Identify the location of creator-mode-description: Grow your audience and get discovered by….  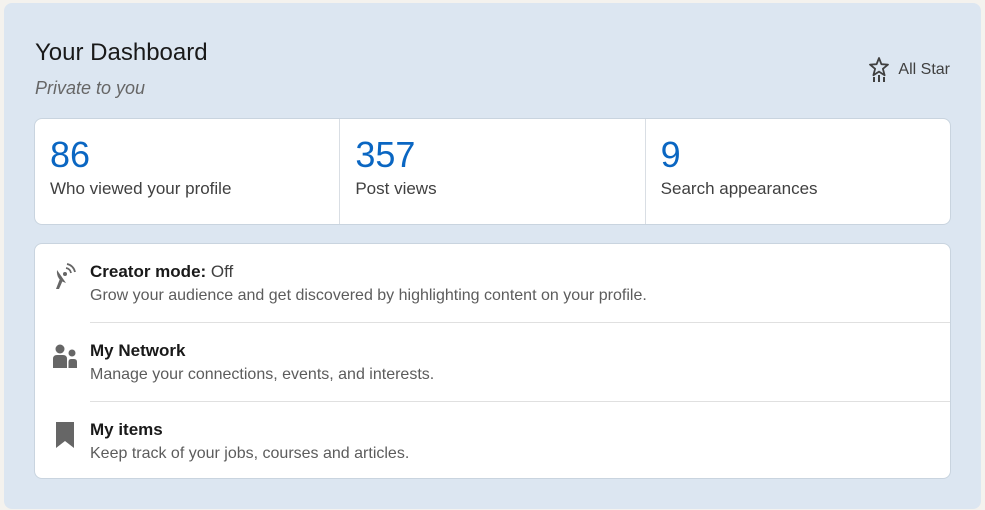
(368, 295).